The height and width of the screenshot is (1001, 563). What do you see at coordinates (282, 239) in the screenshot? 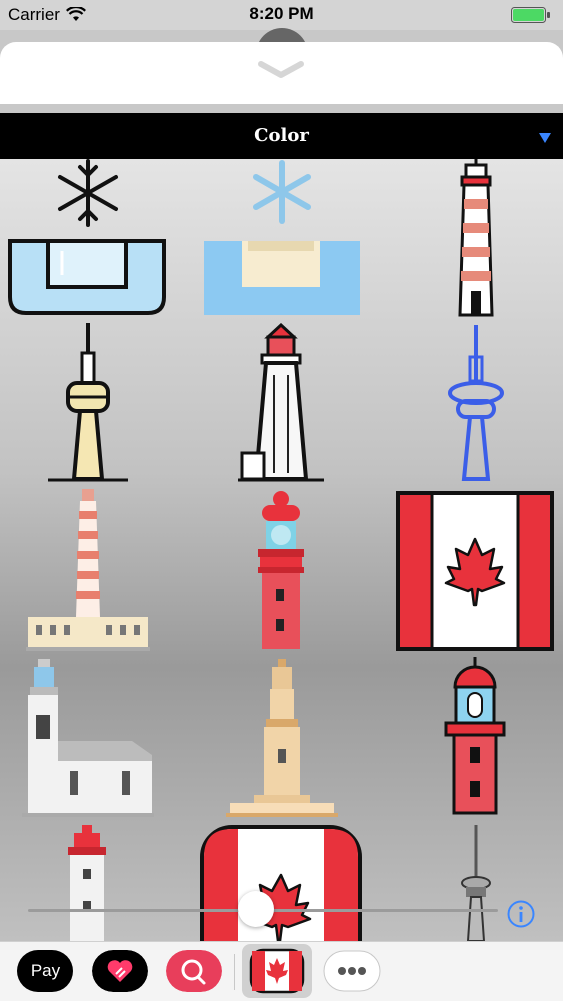
I see `snowflake-box-flat-sticker` at bounding box center [282, 239].